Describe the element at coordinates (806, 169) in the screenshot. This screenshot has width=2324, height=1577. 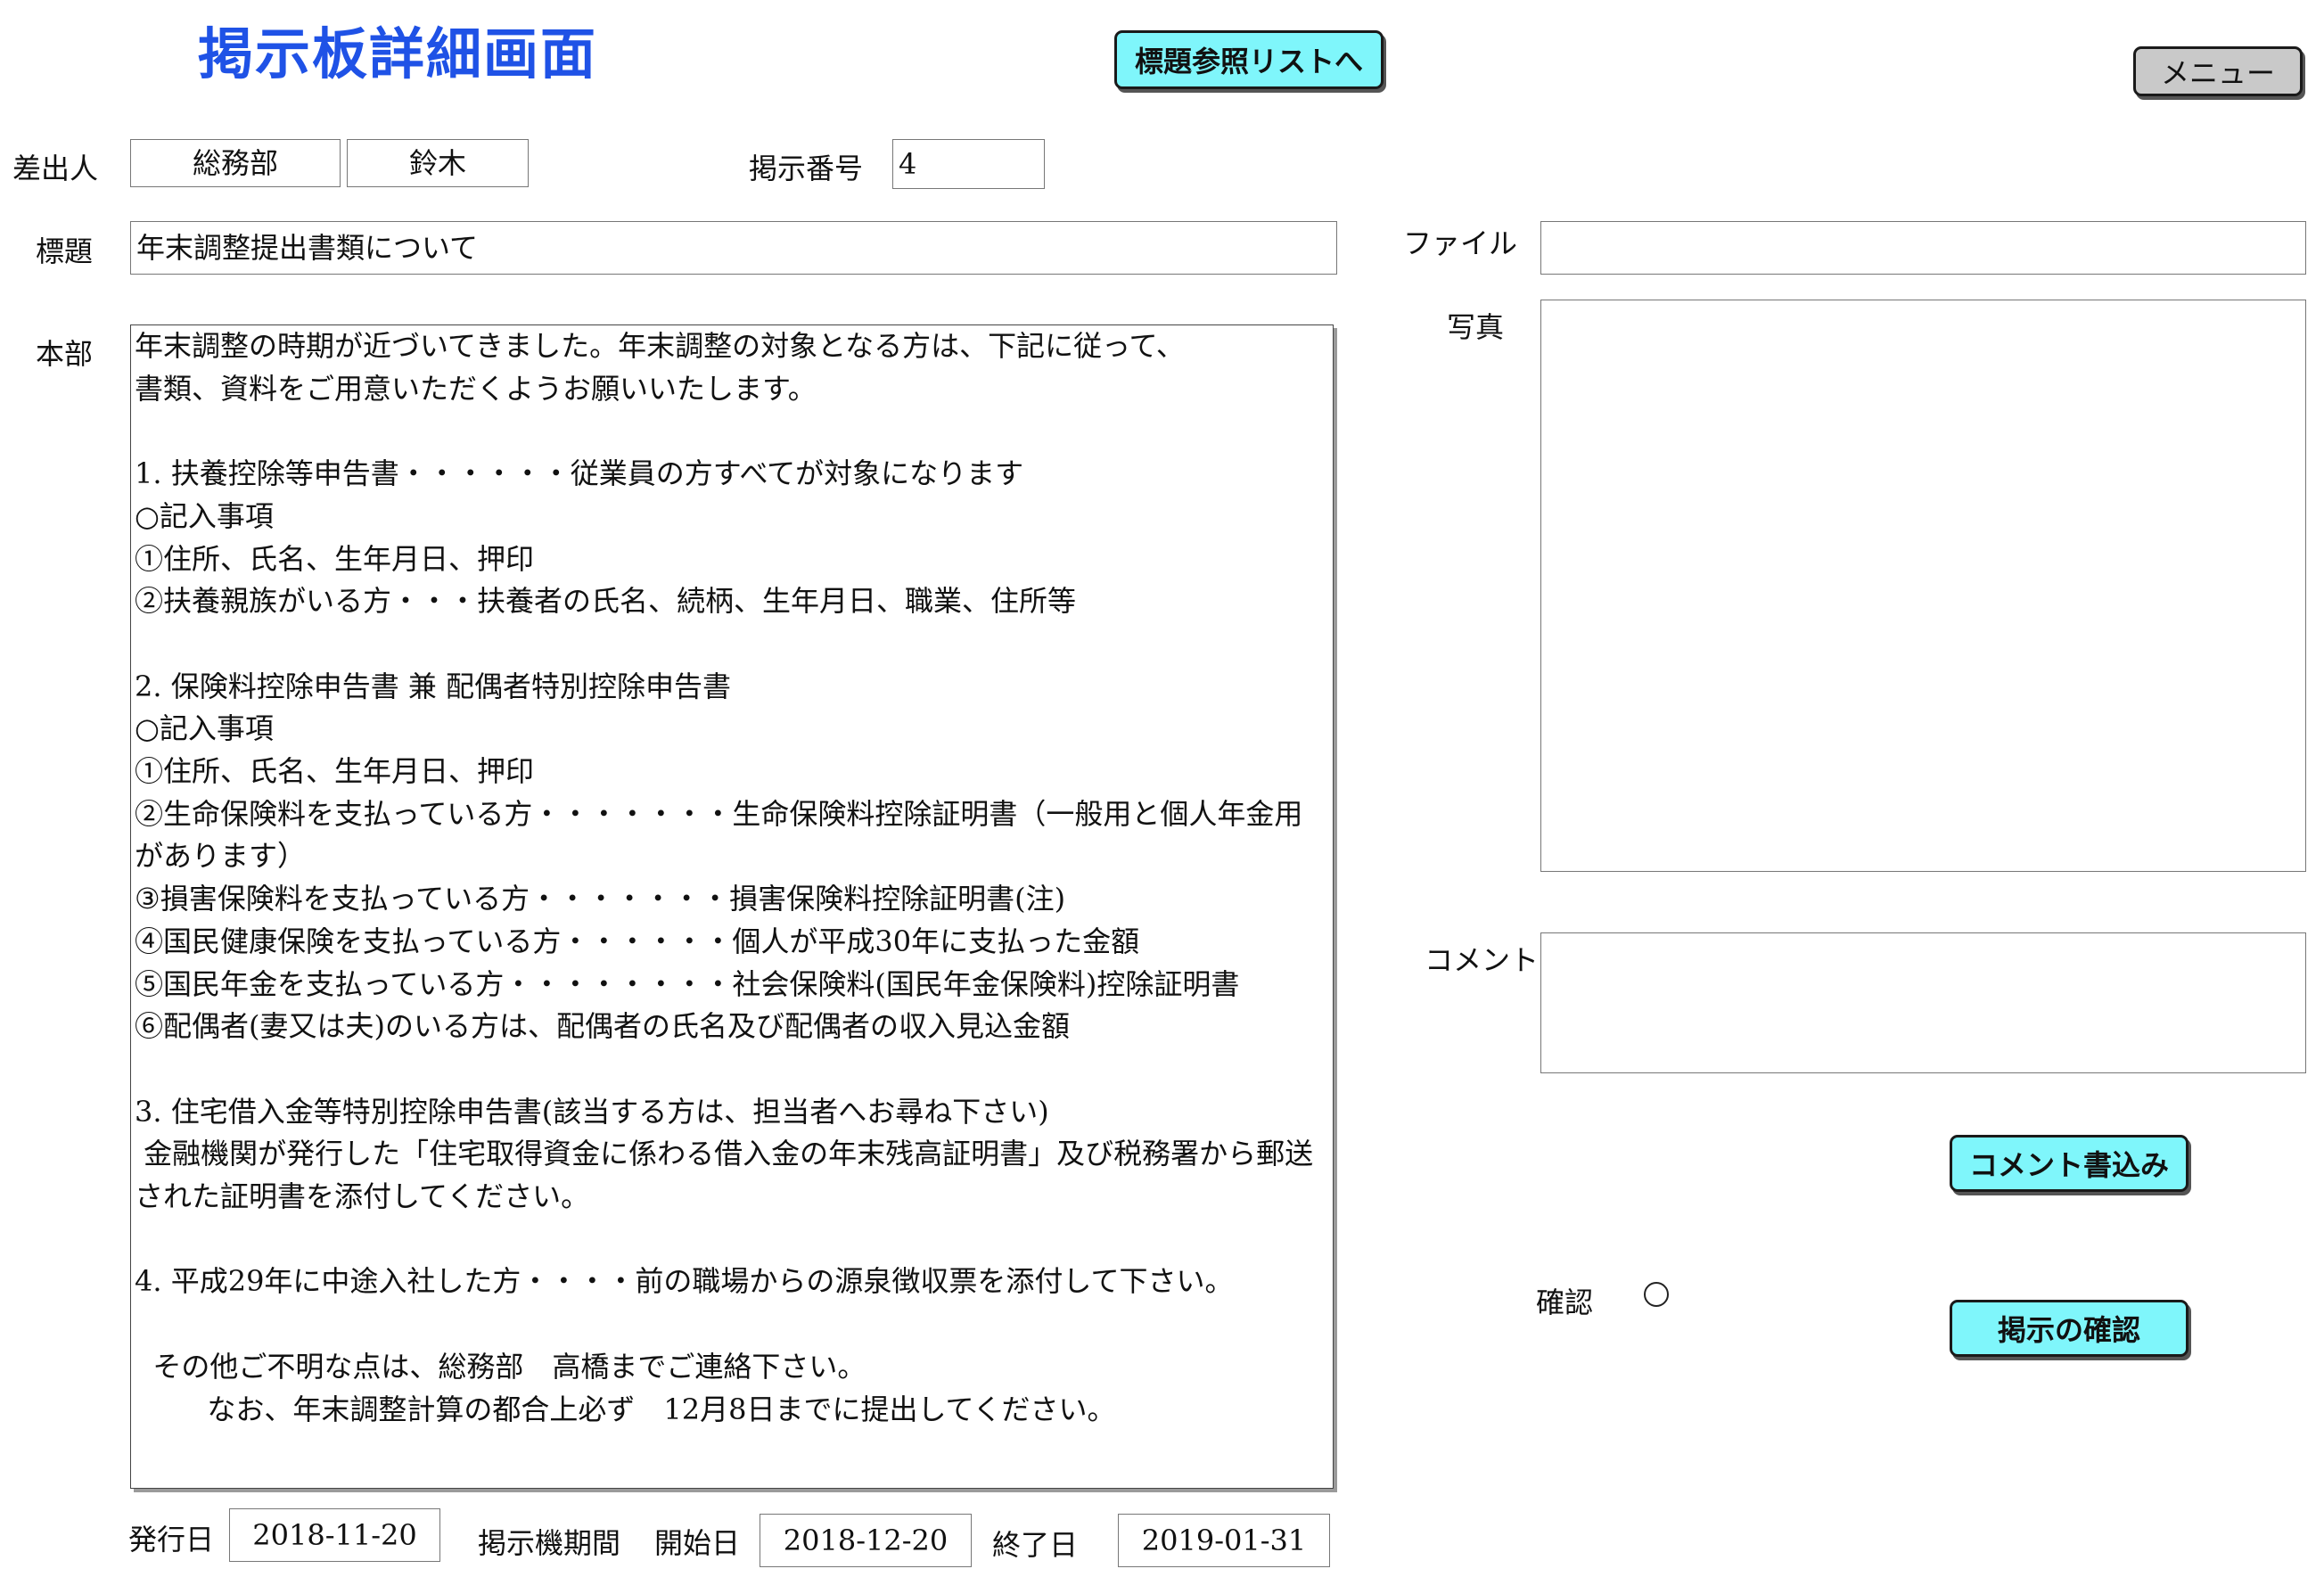
I see `post-number-label: 掲示番号` at that location.